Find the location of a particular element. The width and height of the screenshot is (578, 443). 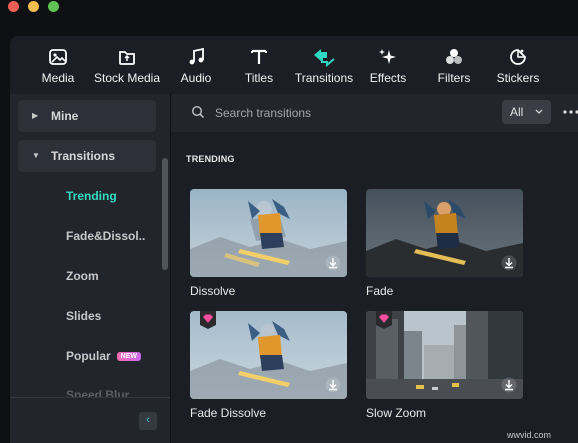

sidebar-mine-label: Mine is located at coordinates (65, 116).